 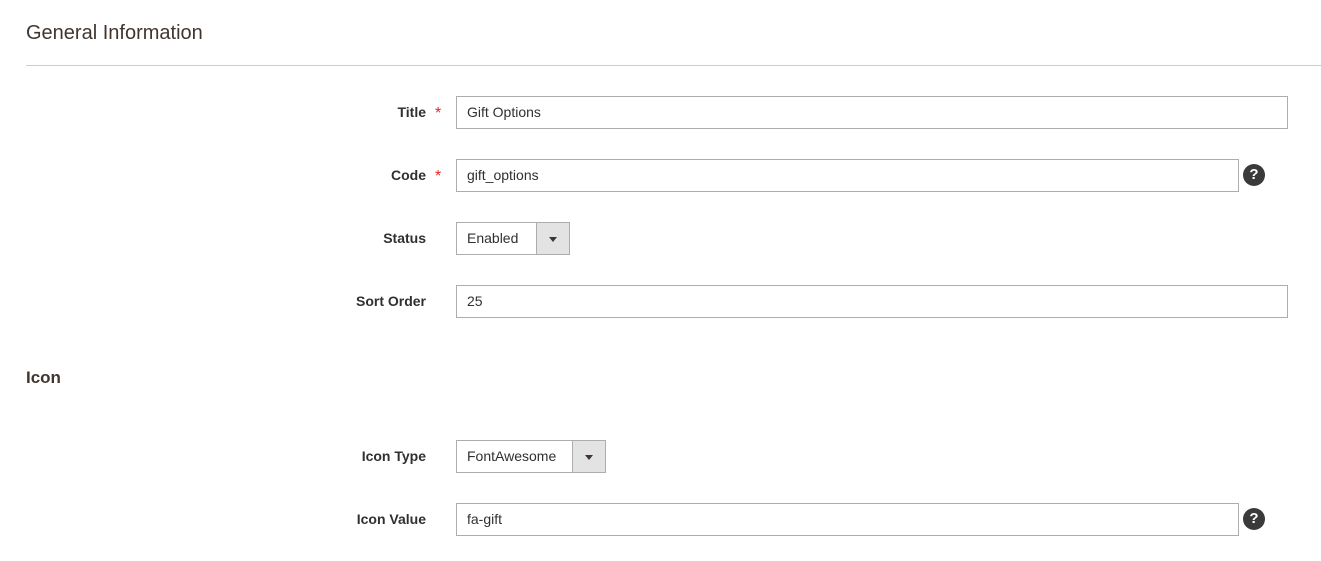 What do you see at coordinates (872, 301) in the screenshot?
I see `sort-order-input: 25` at bounding box center [872, 301].